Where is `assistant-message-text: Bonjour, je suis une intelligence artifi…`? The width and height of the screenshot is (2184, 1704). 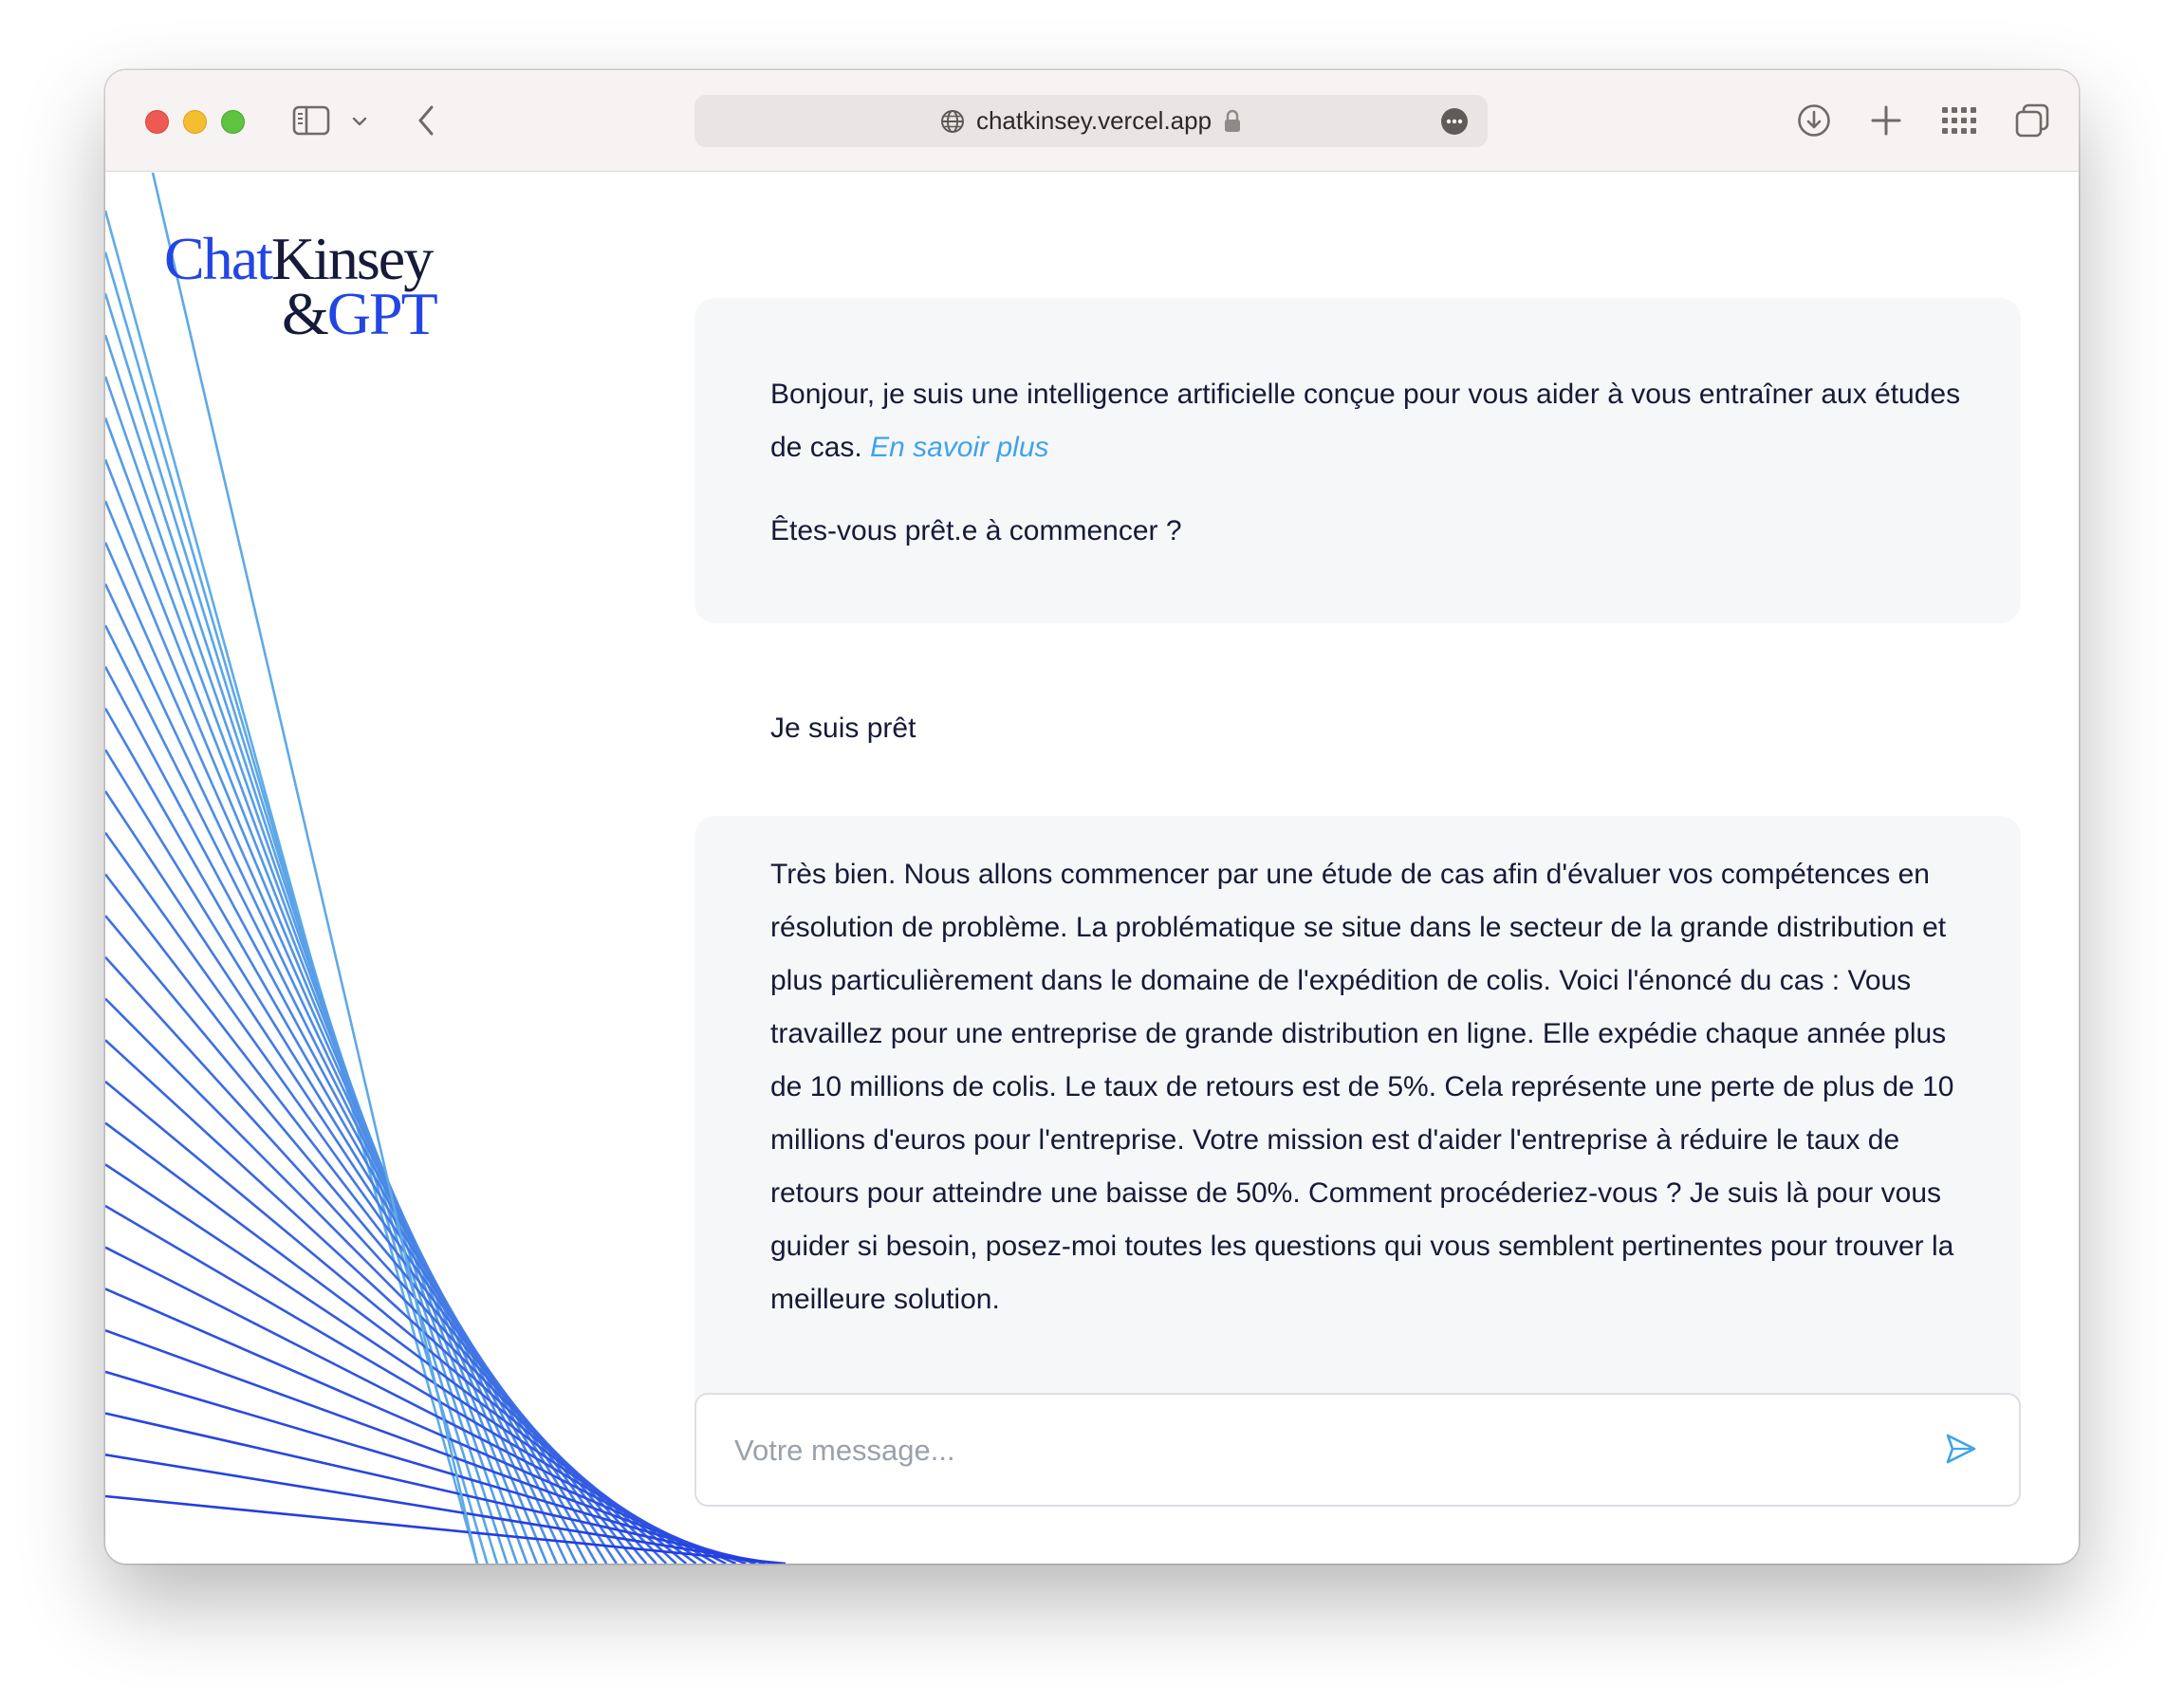 assistant-message-text: Bonjour, je suis une intelligence artifi… is located at coordinates (1367, 421).